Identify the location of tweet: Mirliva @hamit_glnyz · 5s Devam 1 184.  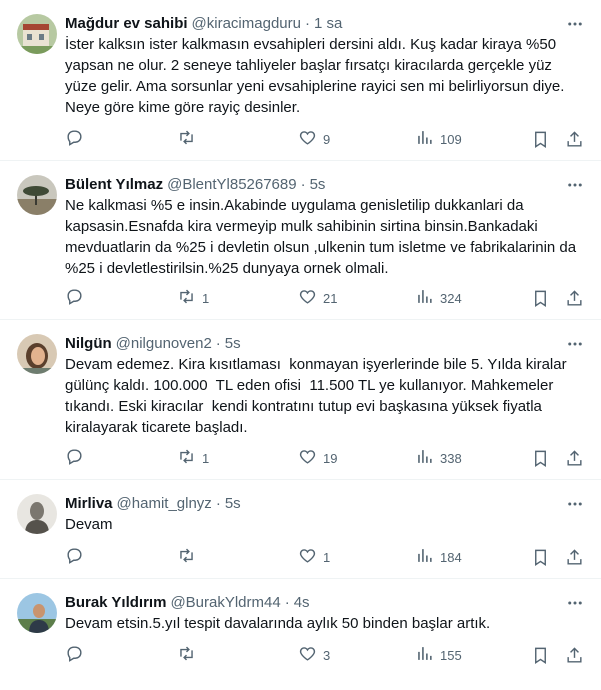
(300, 529).